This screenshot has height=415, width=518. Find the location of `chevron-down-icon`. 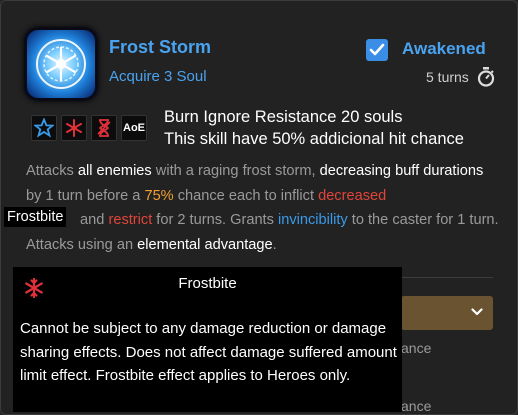

chevron-down-icon is located at coordinates (477, 312).